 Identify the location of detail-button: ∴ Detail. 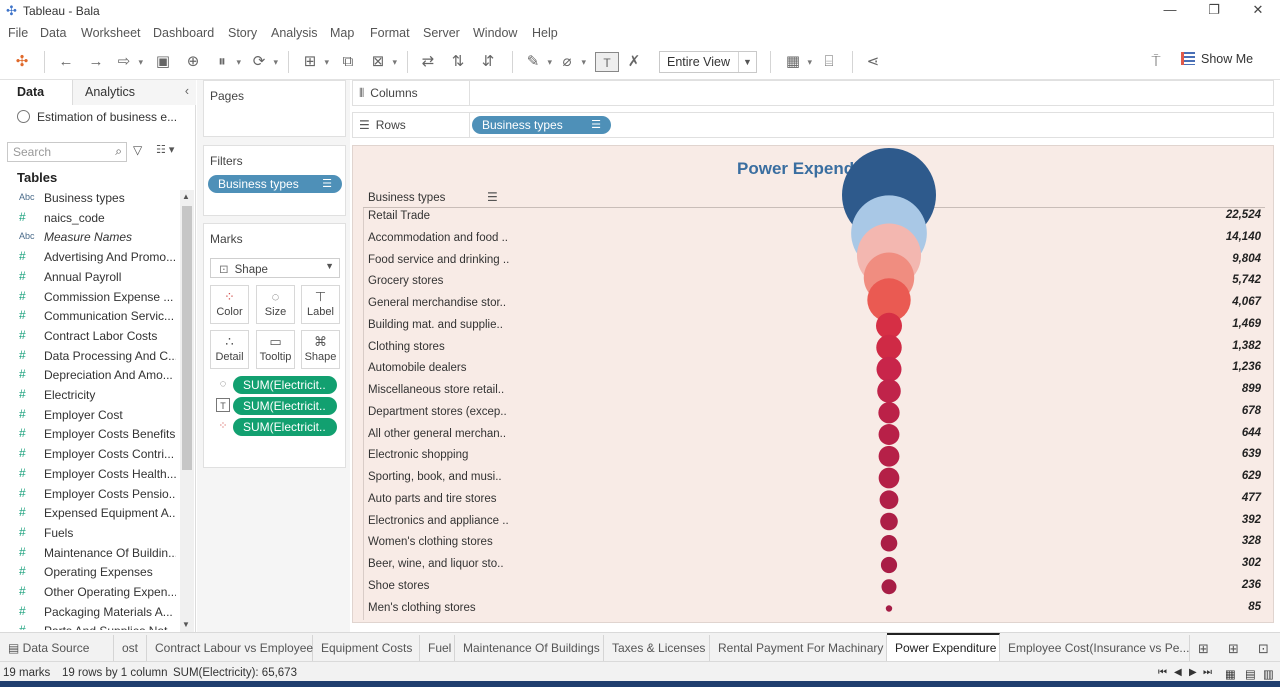
(229, 349).